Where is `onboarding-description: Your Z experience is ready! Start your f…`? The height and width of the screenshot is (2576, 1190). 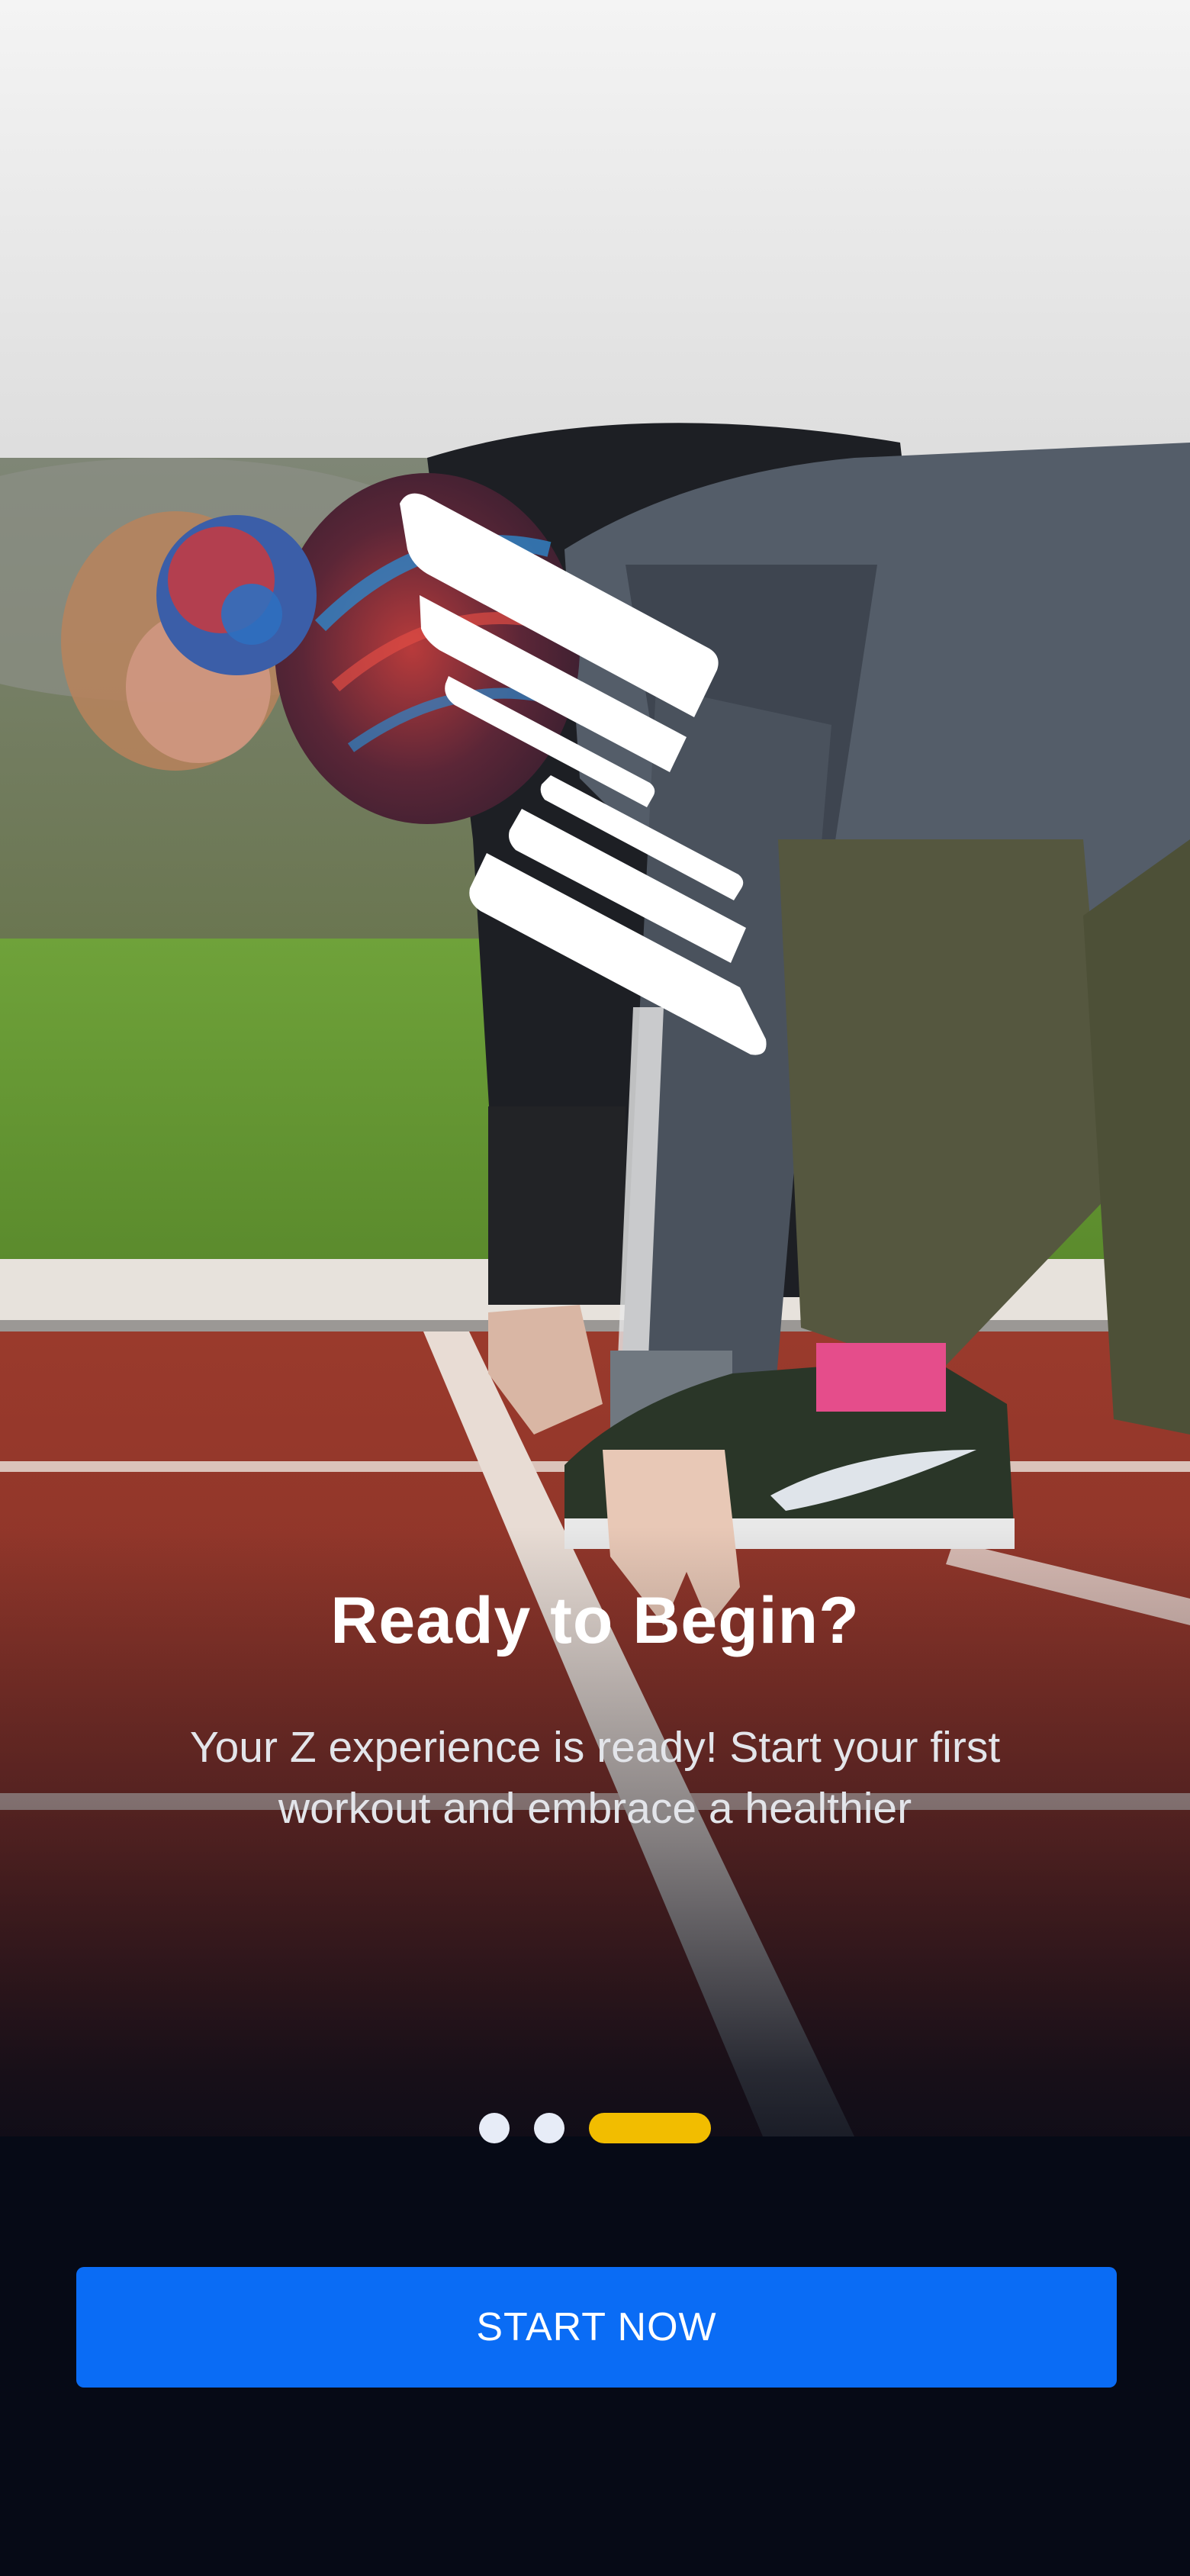 onboarding-description: Your Z experience is ready! Start your f… is located at coordinates (595, 1778).